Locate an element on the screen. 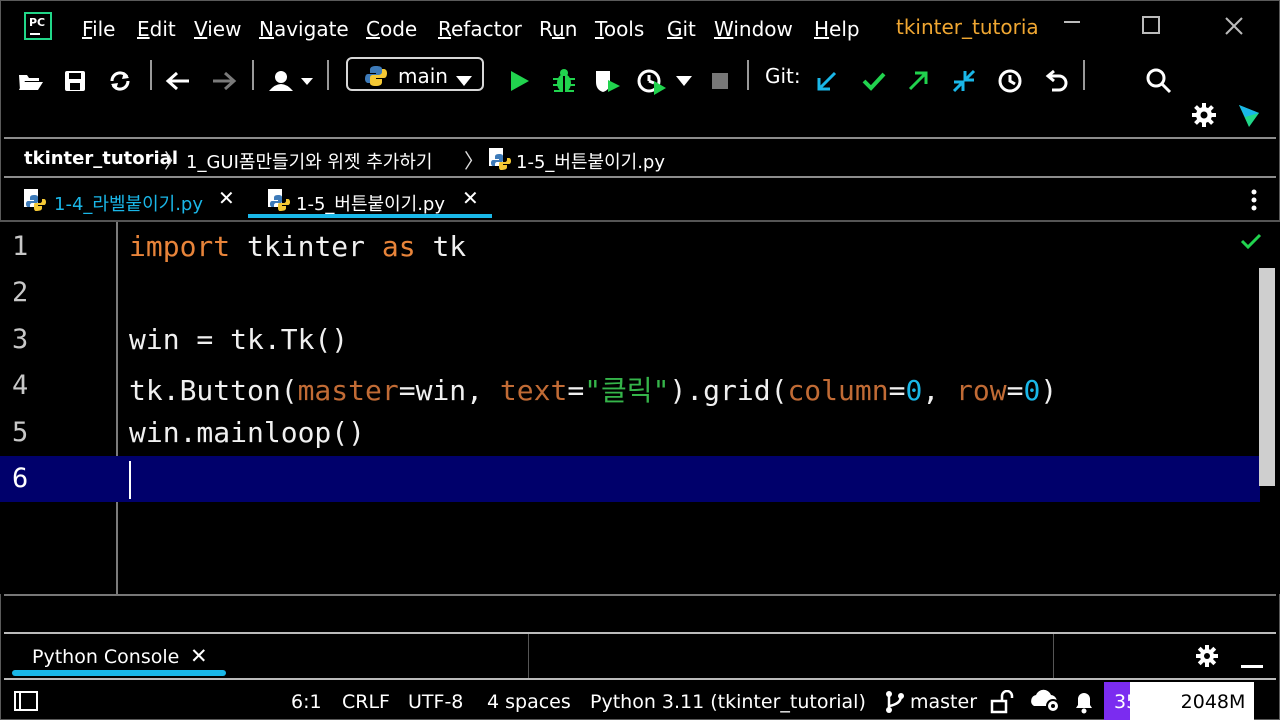 The image size is (1280, 720). tab-1-4-label: 1-4_라벨붙이기.py ✕ is located at coordinates (132, 199).